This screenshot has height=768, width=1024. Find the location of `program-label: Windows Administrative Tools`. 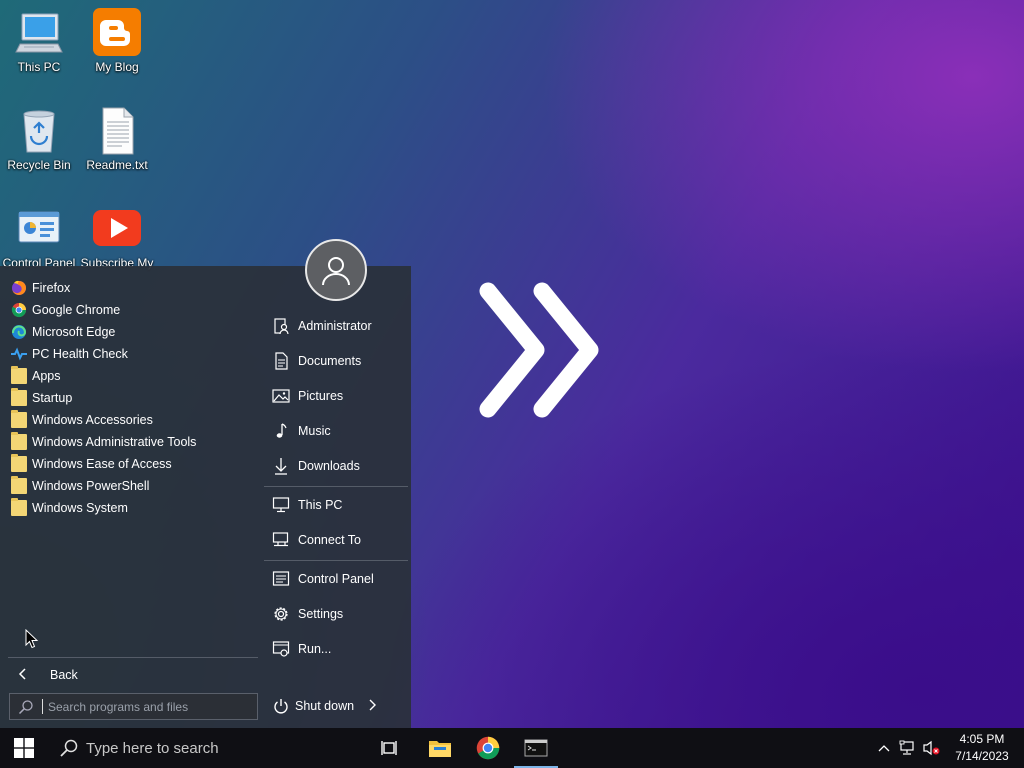

program-label: Windows Administrative Tools is located at coordinates (114, 442).